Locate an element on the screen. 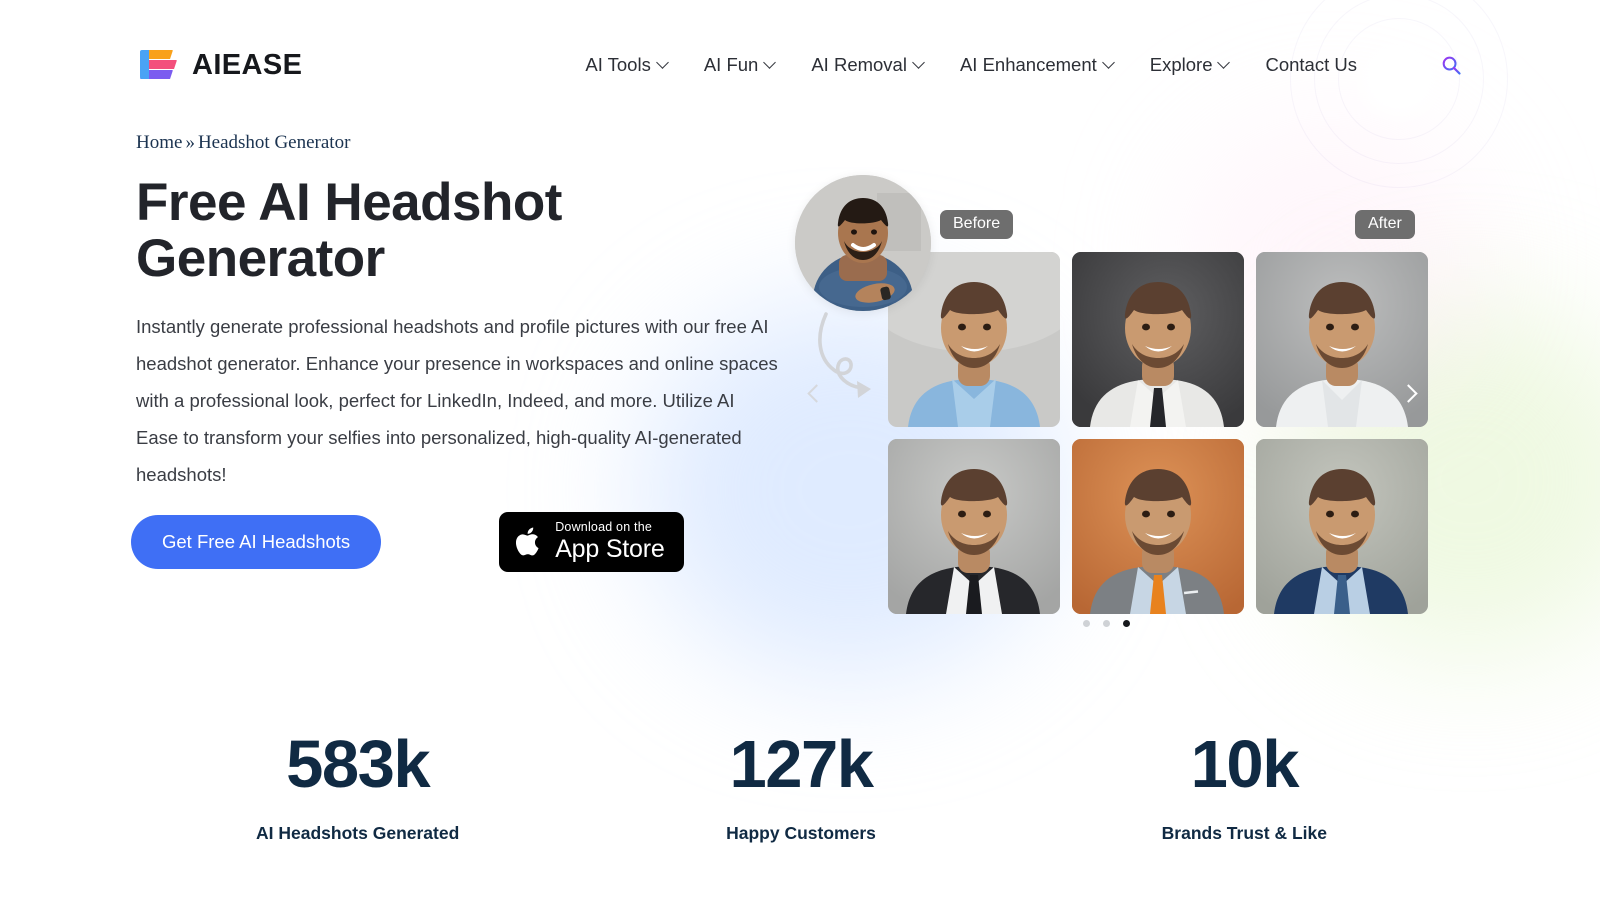 The height and width of the screenshot is (900, 1600). stat-item: 10k Brands Trust & Like is located at coordinates (1244, 785).